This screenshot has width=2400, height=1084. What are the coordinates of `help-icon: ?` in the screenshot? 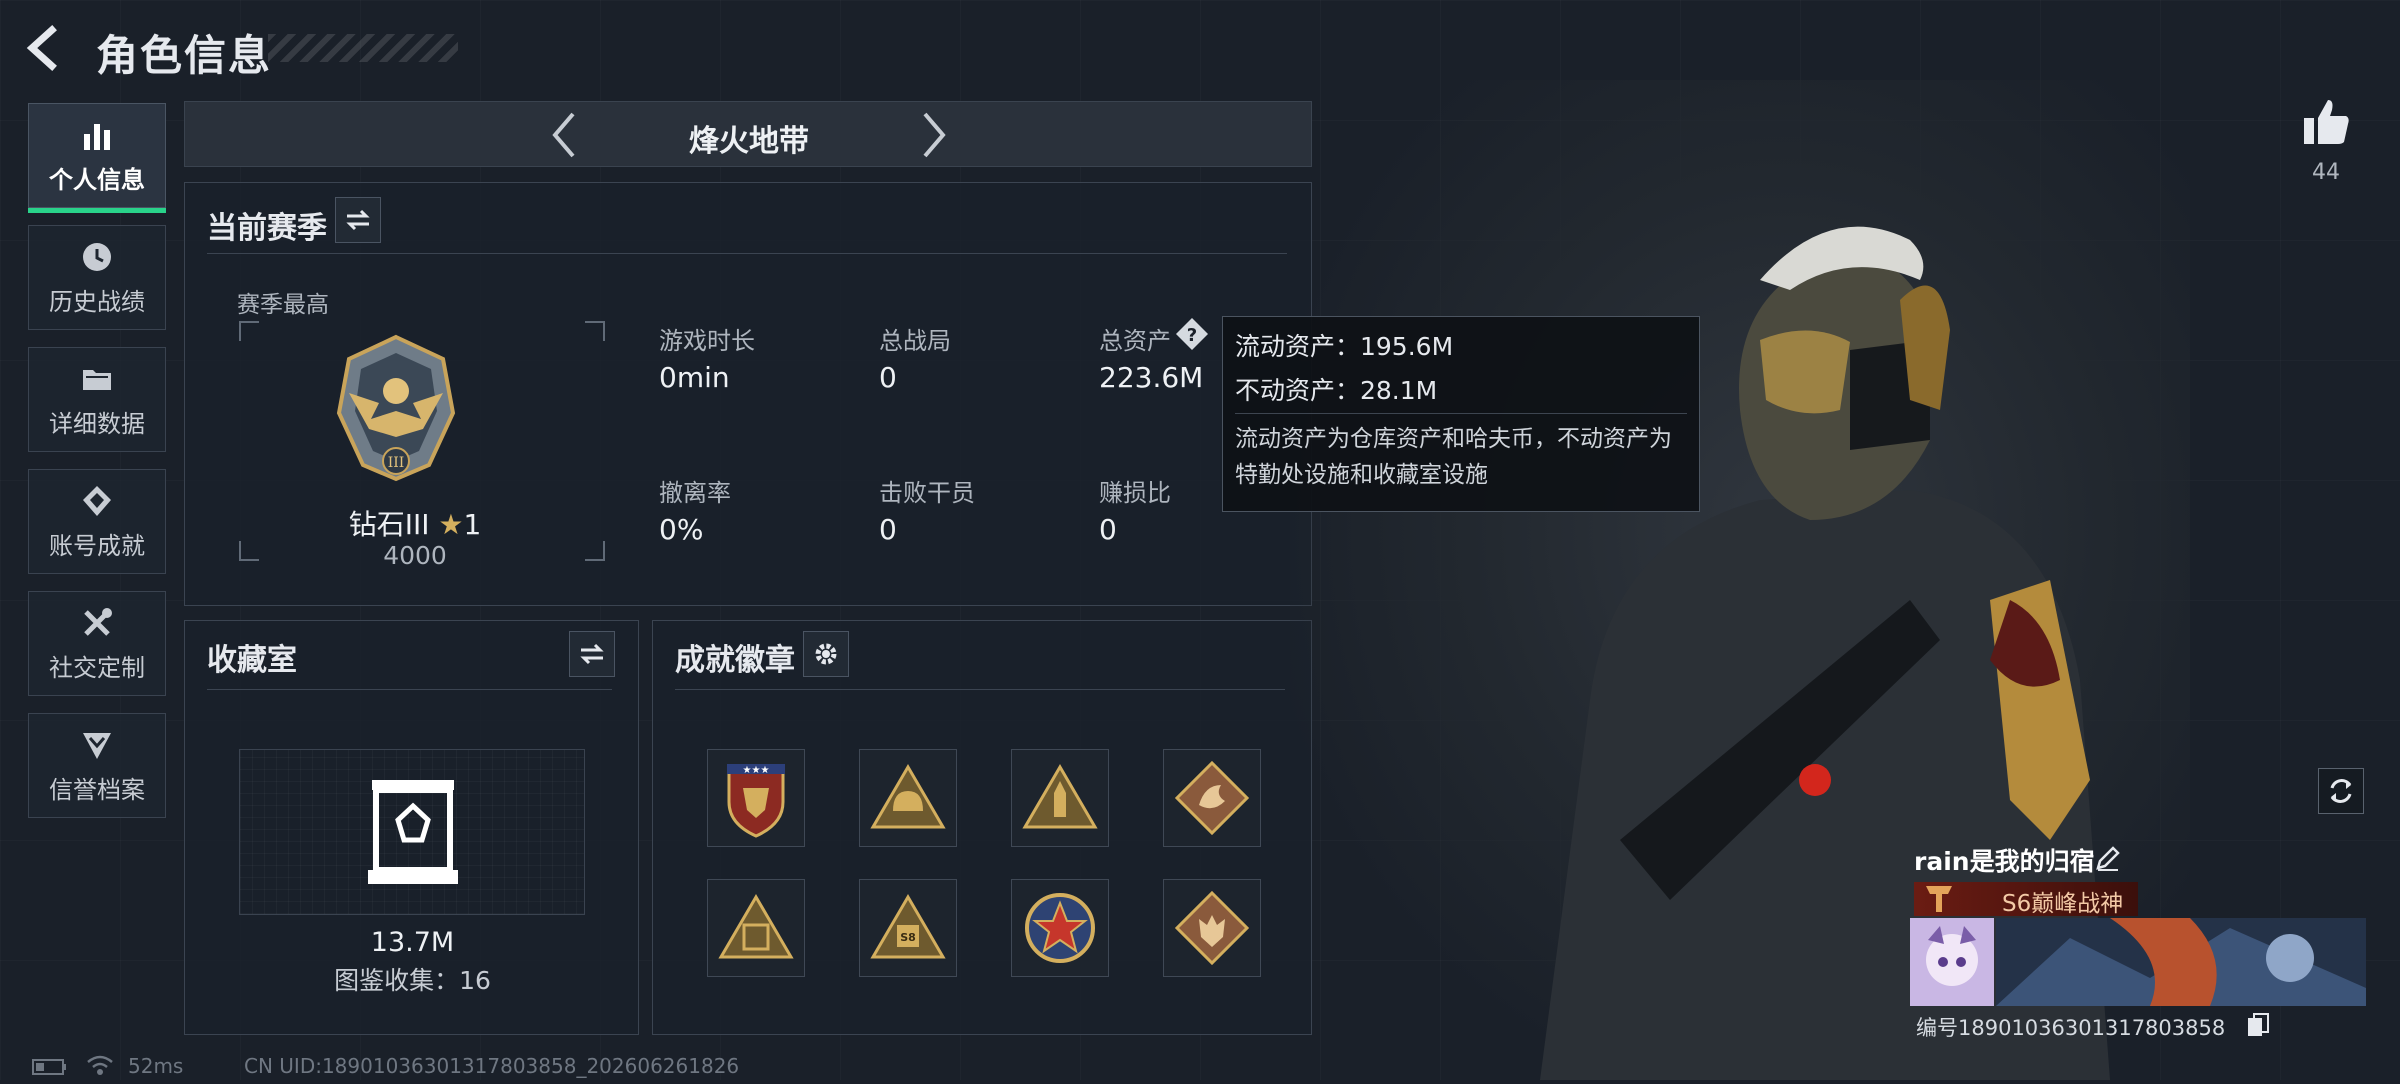 It's located at (1192, 334).